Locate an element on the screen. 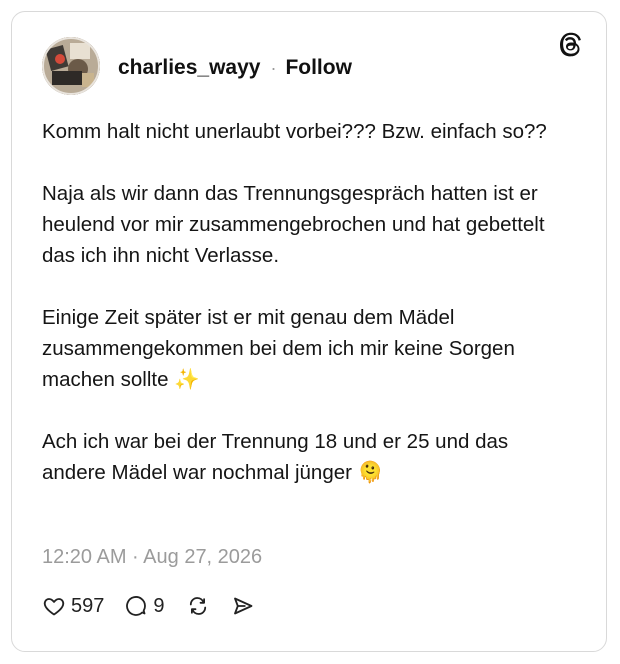  avatar-image is located at coordinates (71, 66).